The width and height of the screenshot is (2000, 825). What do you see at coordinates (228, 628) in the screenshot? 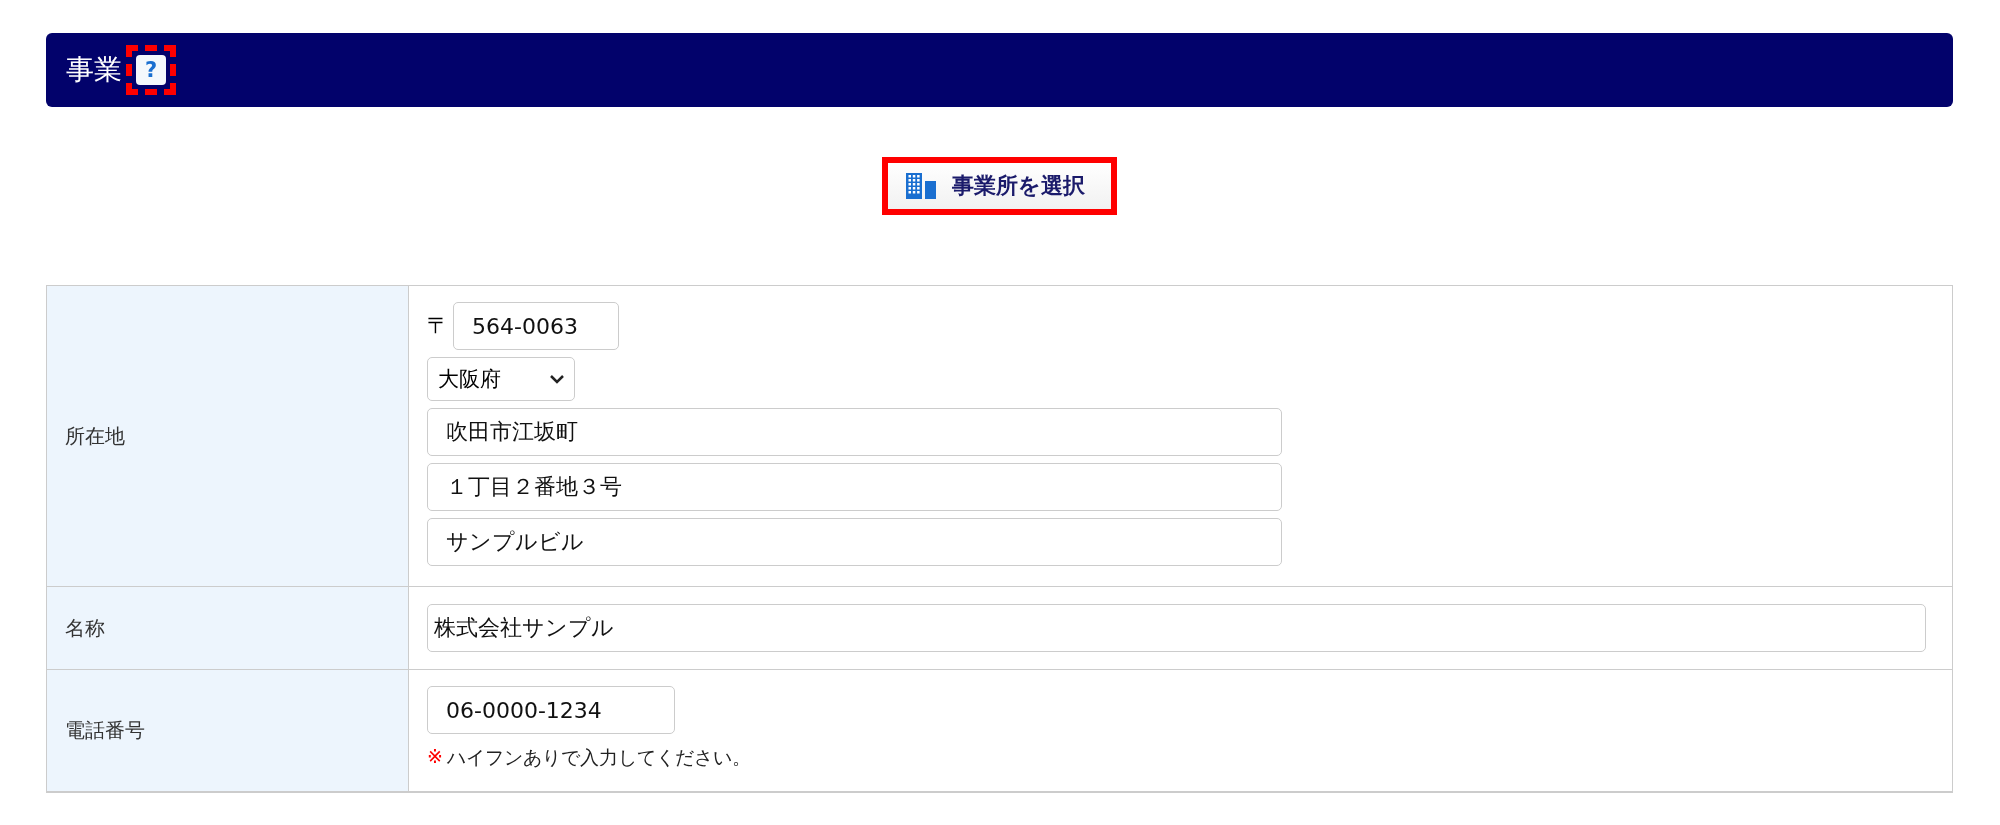
I see `row-label: 名称` at bounding box center [228, 628].